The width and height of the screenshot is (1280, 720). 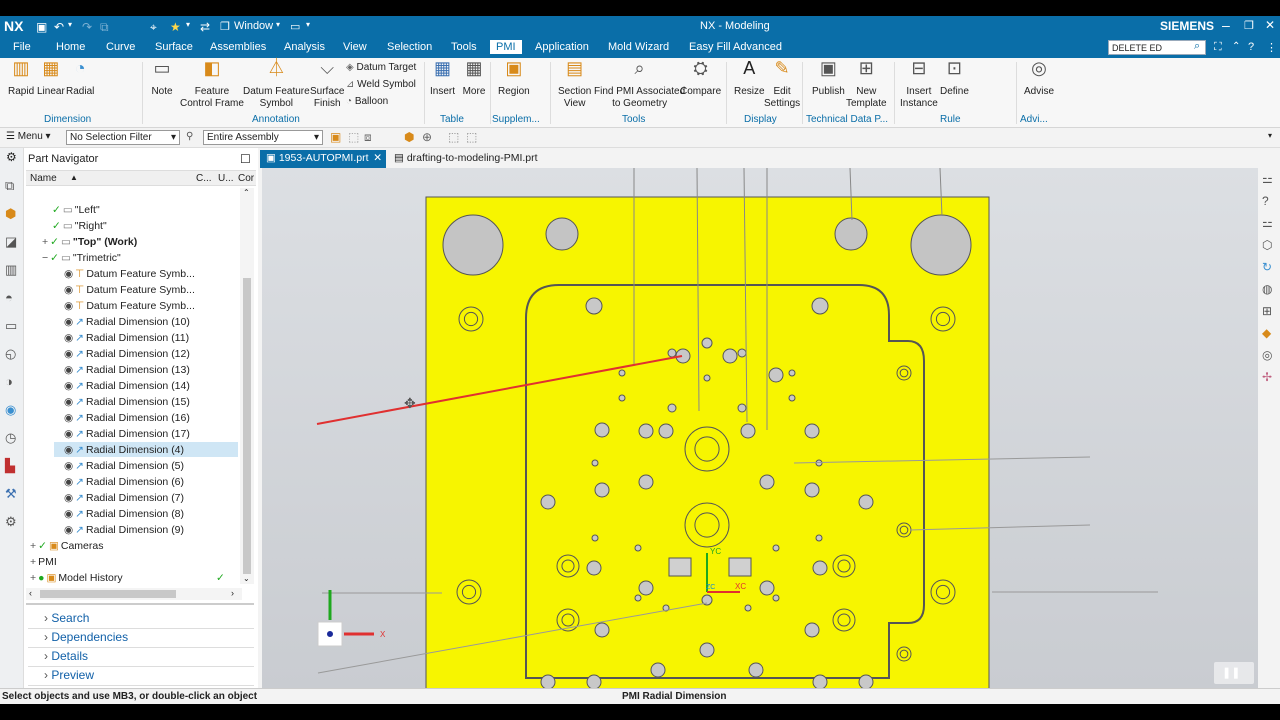 What do you see at coordinates (66, 656) in the screenshot?
I see `section-details: › Details` at bounding box center [66, 656].